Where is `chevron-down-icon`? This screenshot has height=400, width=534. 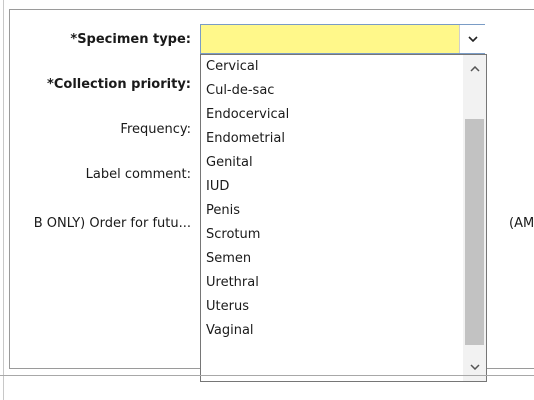 chevron-down-icon is located at coordinates (472, 39).